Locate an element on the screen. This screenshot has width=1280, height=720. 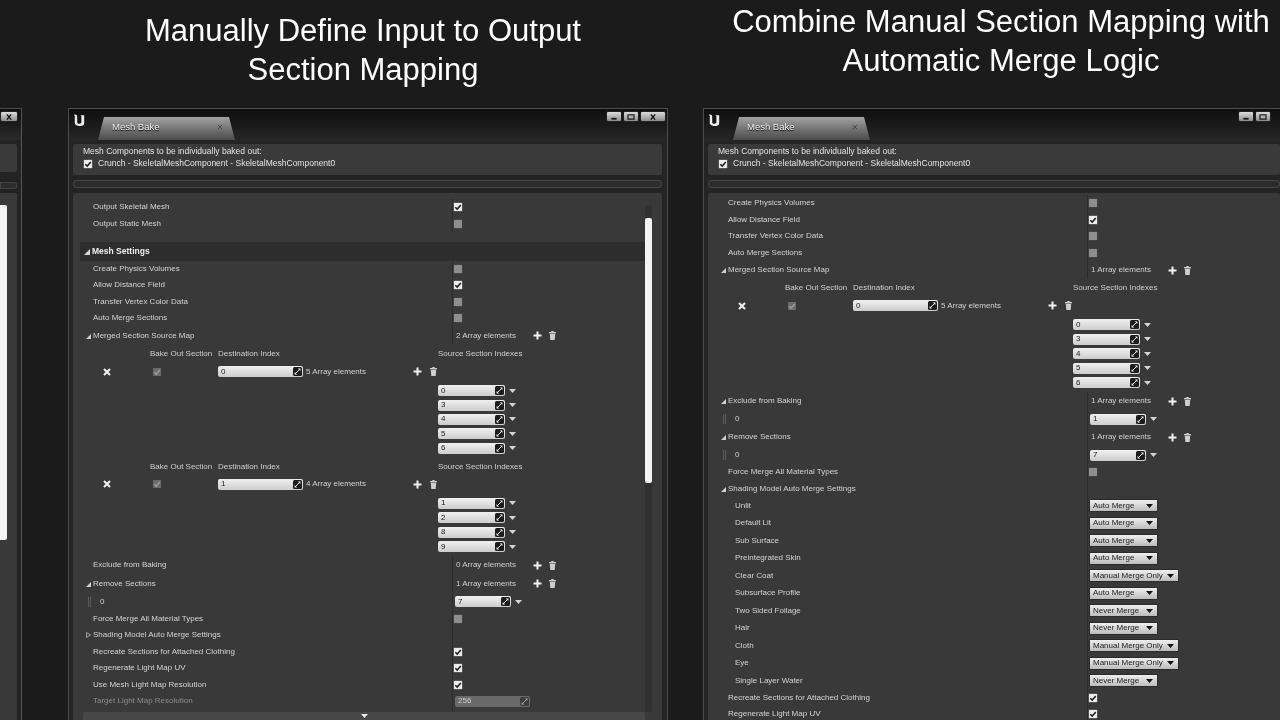
number-field: 3 is located at coordinates (1106, 339).